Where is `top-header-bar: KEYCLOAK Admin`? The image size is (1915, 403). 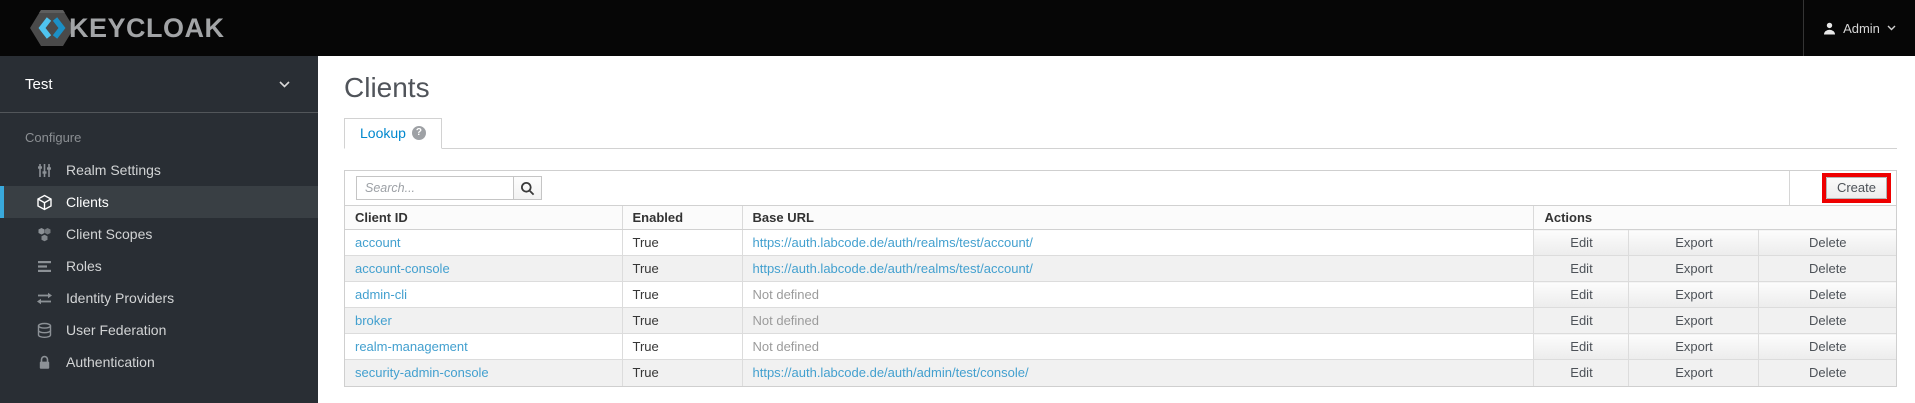 top-header-bar: KEYCLOAK Admin is located at coordinates (957, 28).